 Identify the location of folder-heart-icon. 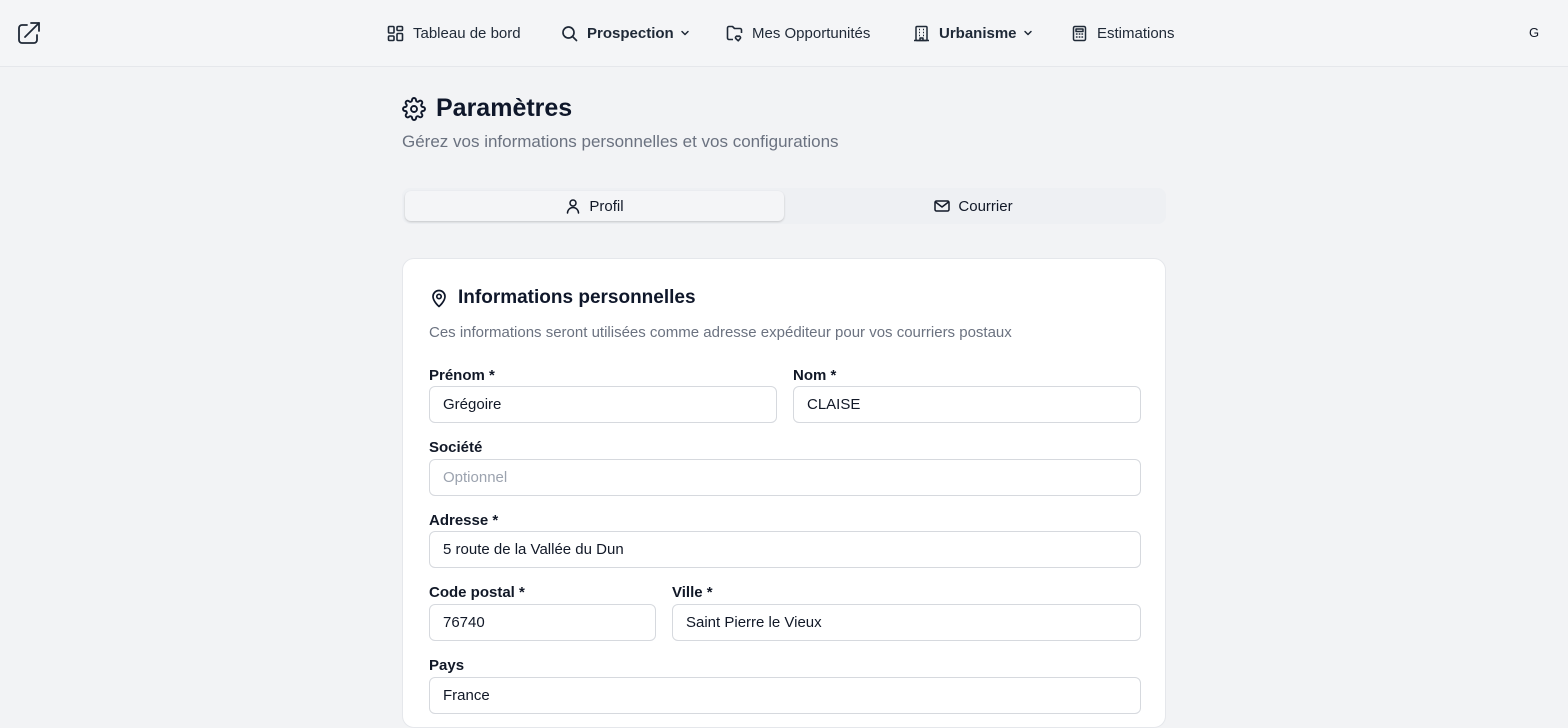
(734, 33).